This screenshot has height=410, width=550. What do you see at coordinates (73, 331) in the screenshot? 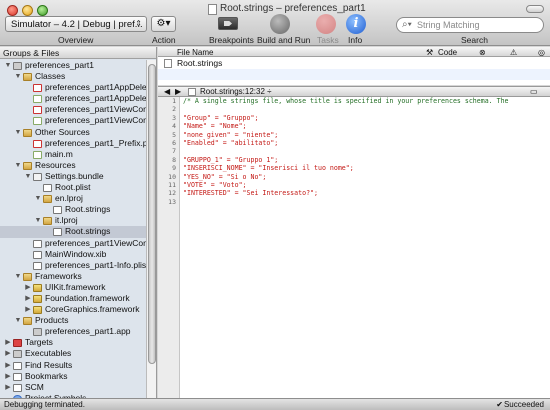
I see `sidebar-item: preferences_part1.app` at bounding box center [73, 331].